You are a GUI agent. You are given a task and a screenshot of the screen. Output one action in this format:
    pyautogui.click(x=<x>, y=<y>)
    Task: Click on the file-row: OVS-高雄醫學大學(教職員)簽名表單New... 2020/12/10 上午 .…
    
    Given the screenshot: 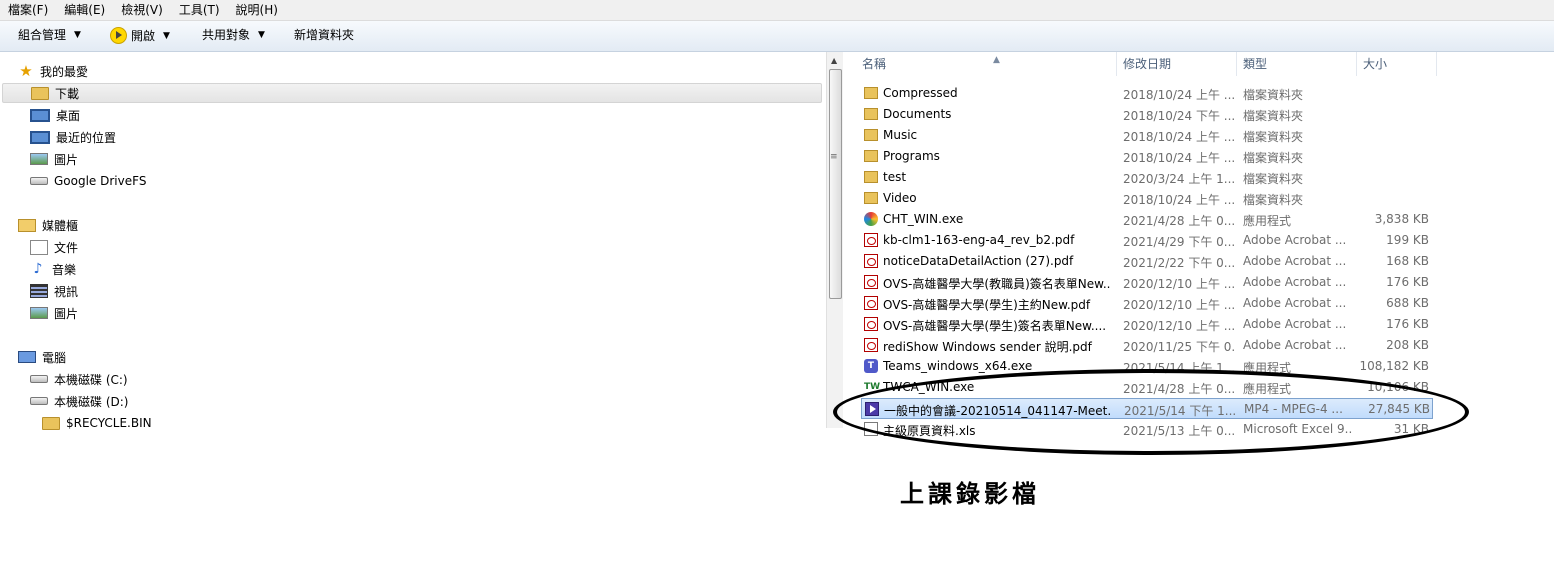 What is the action you would take?
    pyautogui.click(x=1147, y=282)
    